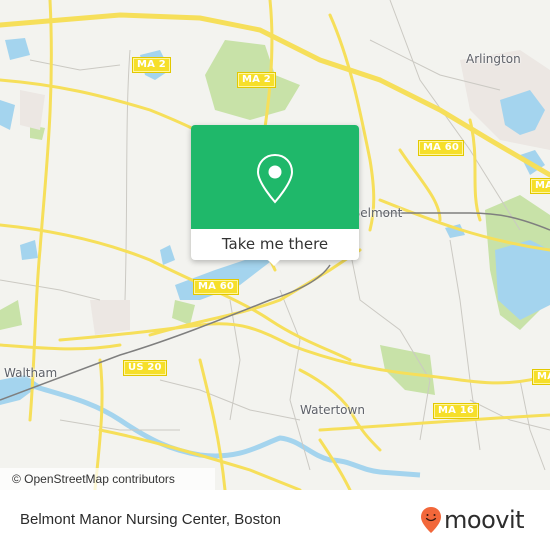  I want to click on location-popup: Take me there, so click(275, 195).